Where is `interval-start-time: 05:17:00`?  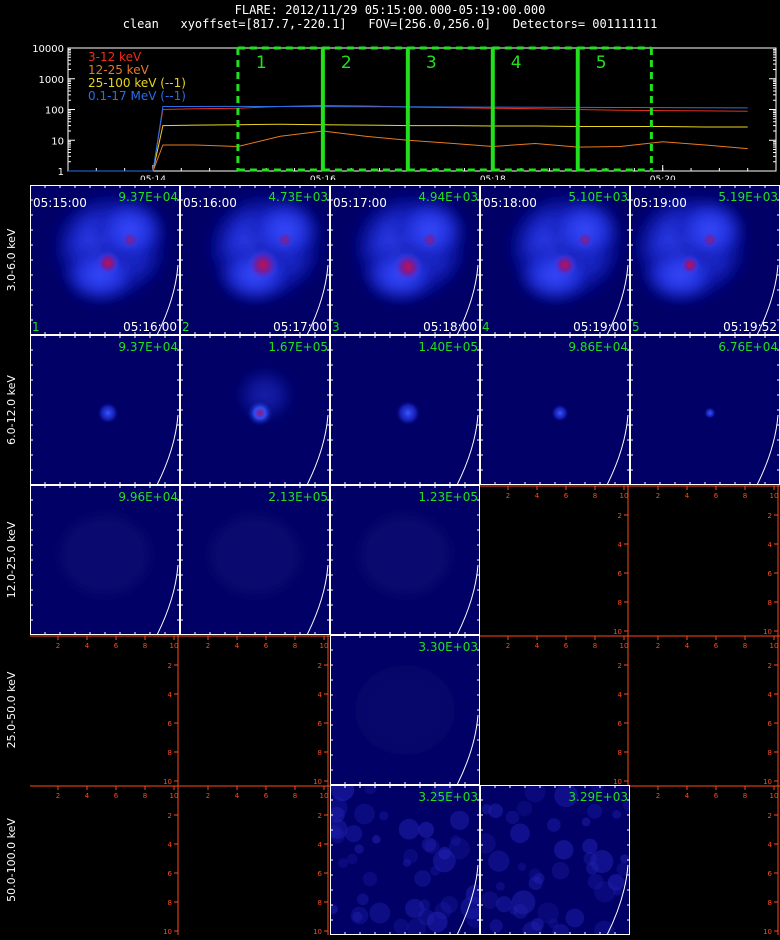
interval-start-time: 05:17:00 is located at coordinates (360, 203).